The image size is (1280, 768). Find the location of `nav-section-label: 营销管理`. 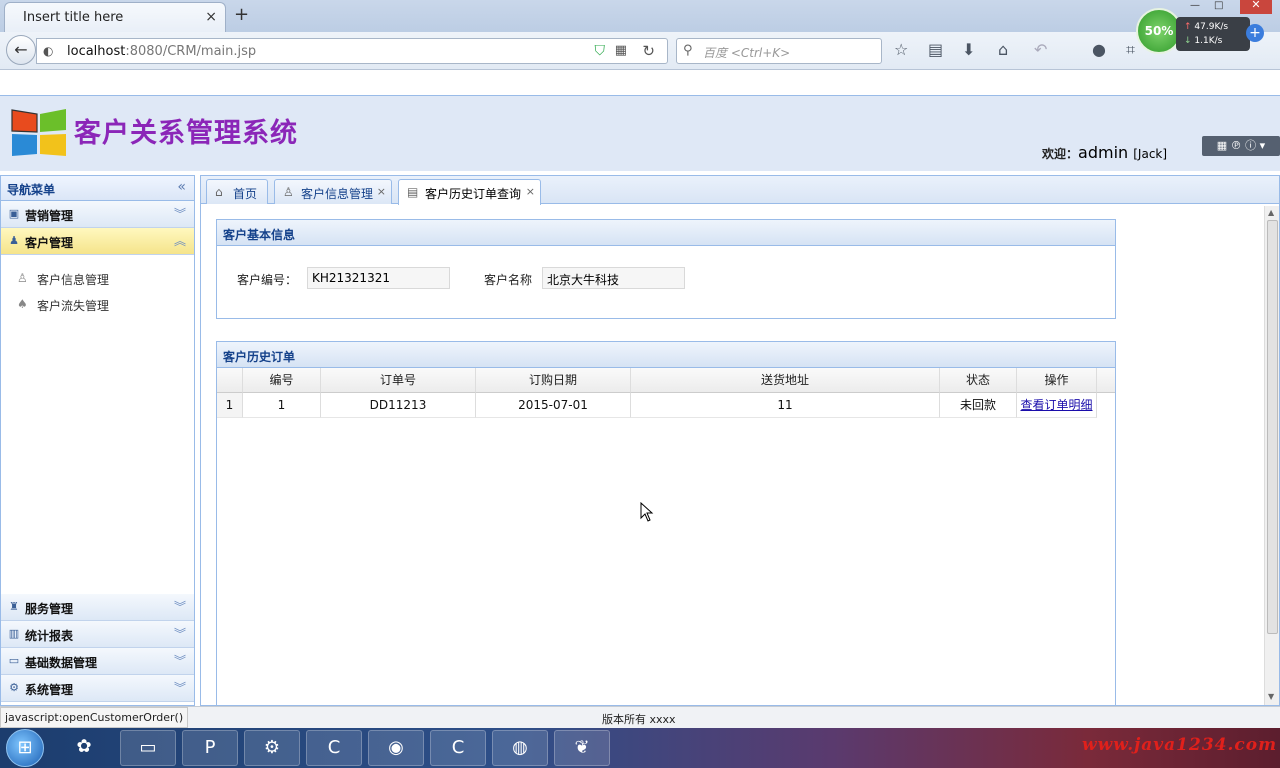

nav-section-label: 营销管理 is located at coordinates (49, 216).